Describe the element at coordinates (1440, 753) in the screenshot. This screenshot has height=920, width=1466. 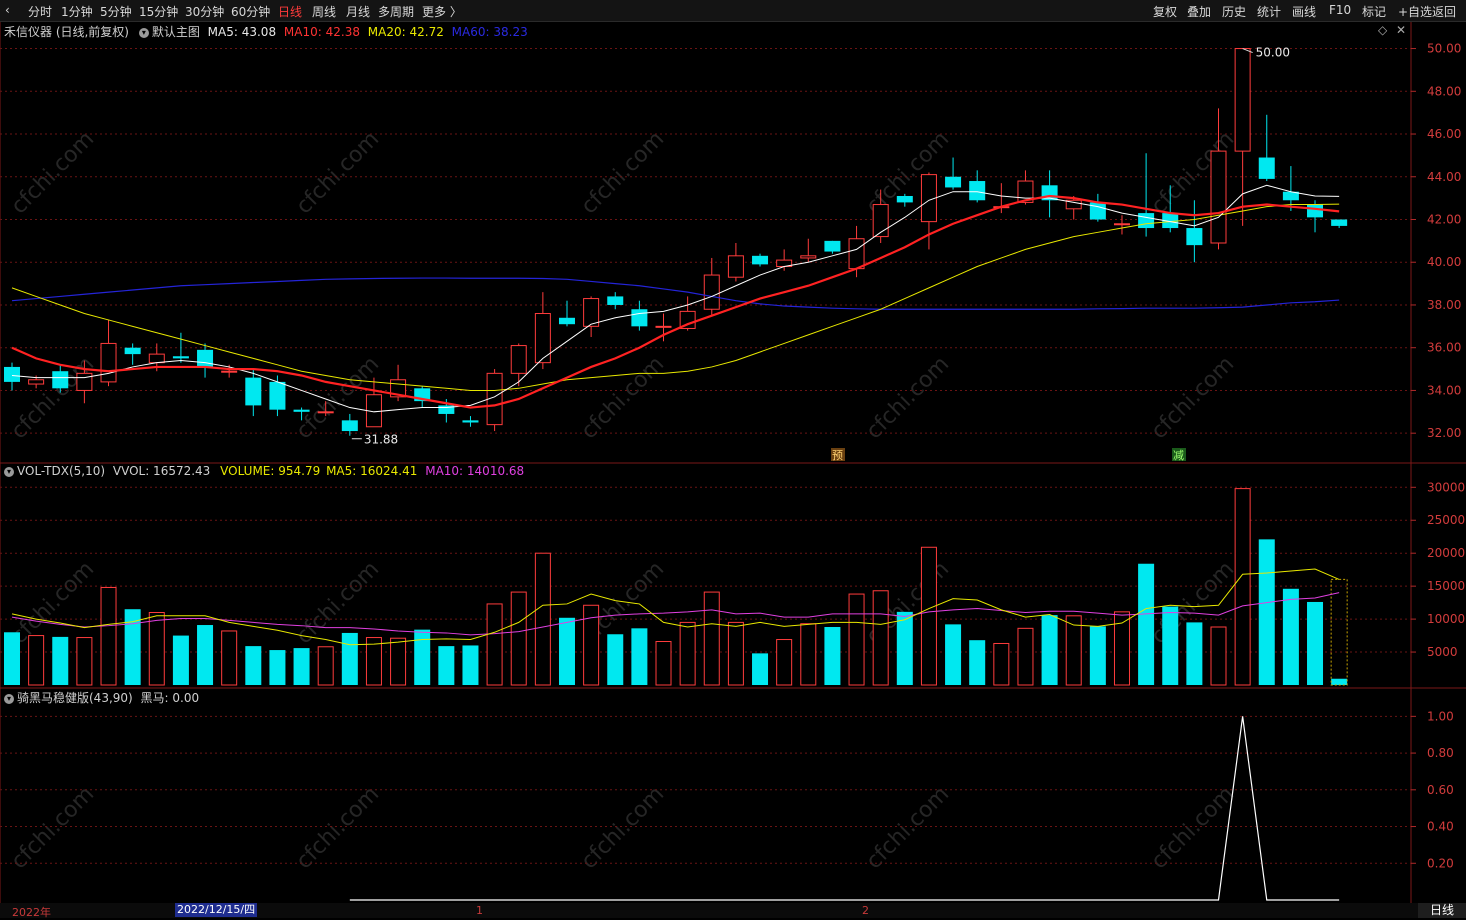
I see `indicator-tick-label: 0.80` at that location.